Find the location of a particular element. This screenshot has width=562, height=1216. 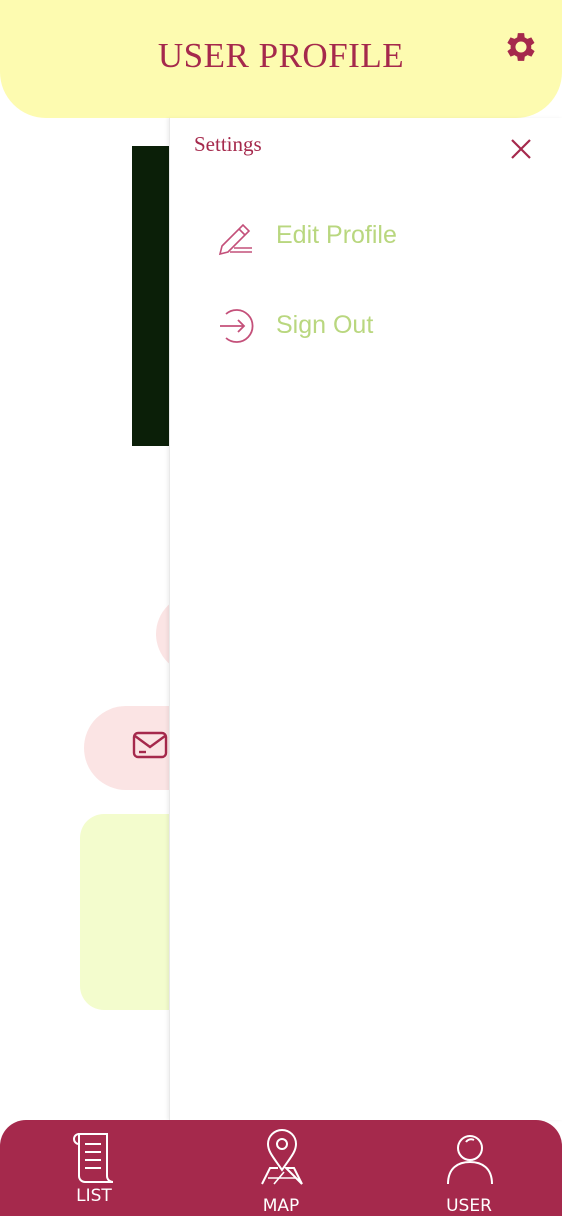

bottom-nav: LIST MAP USER is located at coordinates (281, 1168).